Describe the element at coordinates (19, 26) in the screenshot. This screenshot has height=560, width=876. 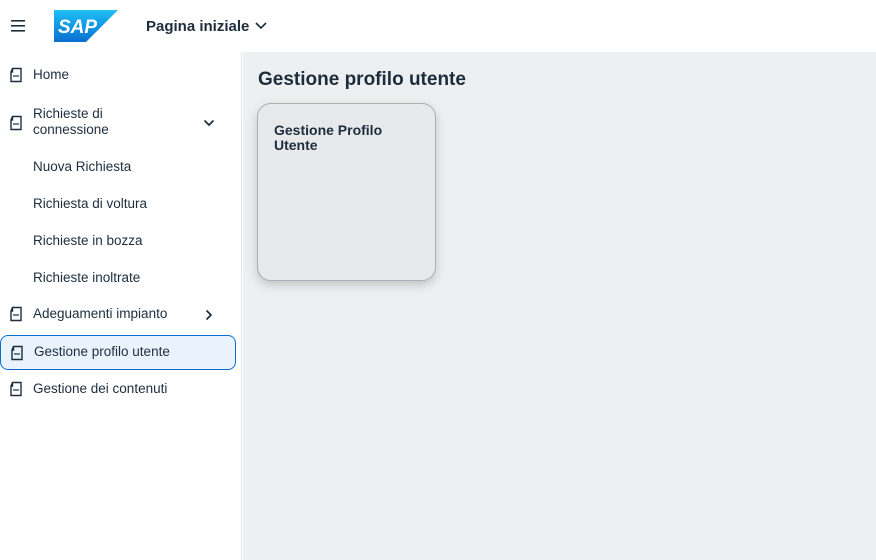
I see `menu-icon` at that location.